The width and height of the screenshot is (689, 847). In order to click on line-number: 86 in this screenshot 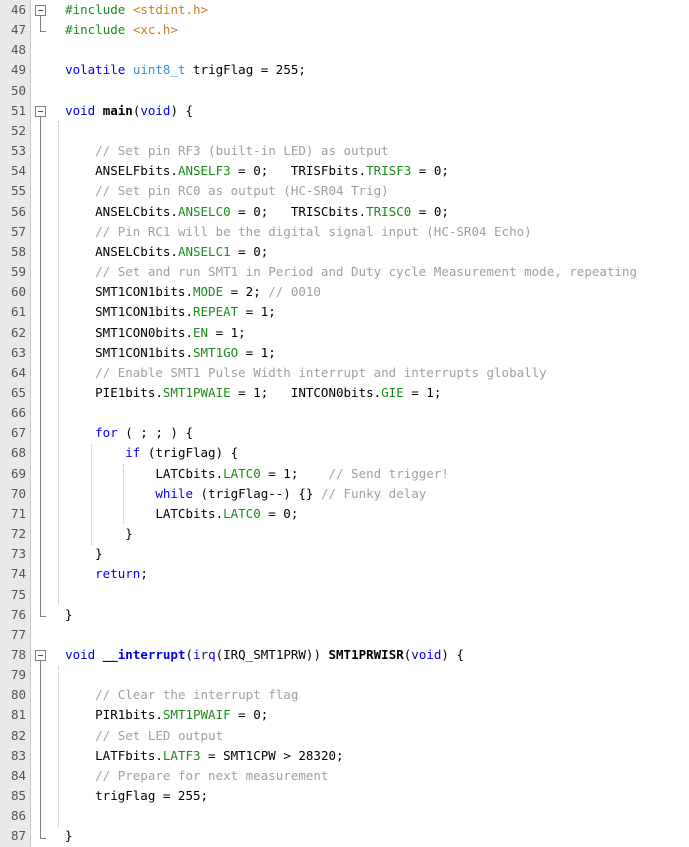, I will do `click(18, 816)`.